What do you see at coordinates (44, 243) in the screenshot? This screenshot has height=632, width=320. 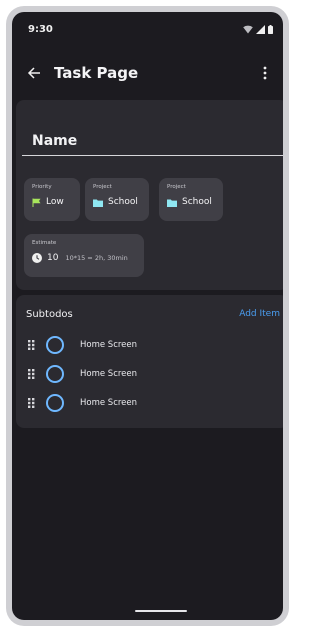 I see `chip-label: Estimate` at bounding box center [44, 243].